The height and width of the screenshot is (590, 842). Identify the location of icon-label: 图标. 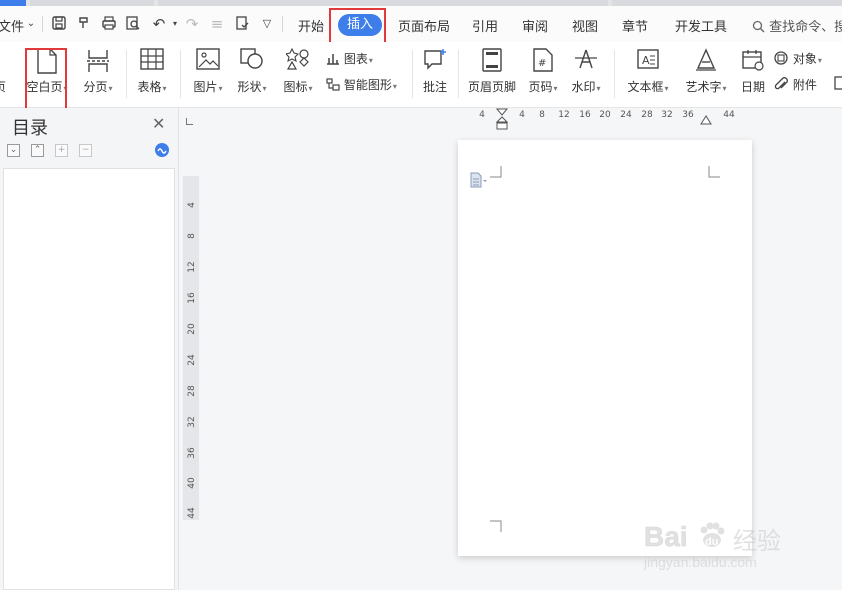
(295, 87).